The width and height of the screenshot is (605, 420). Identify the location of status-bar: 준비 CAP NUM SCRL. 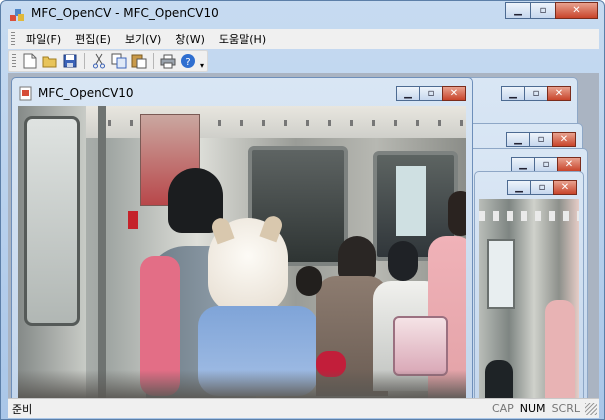
(303, 408).